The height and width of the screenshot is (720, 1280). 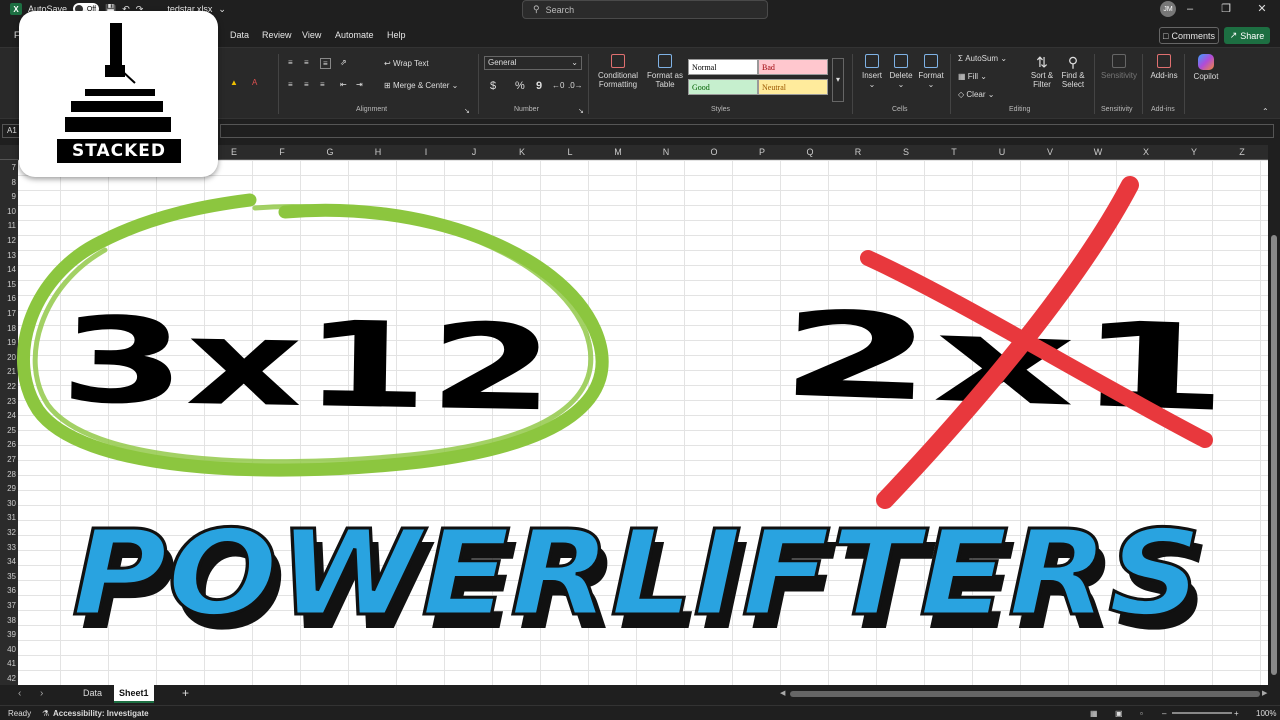 What do you see at coordinates (396, 35) in the screenshot?
I see `tab-help: Help` at bounding box center [396, 35].